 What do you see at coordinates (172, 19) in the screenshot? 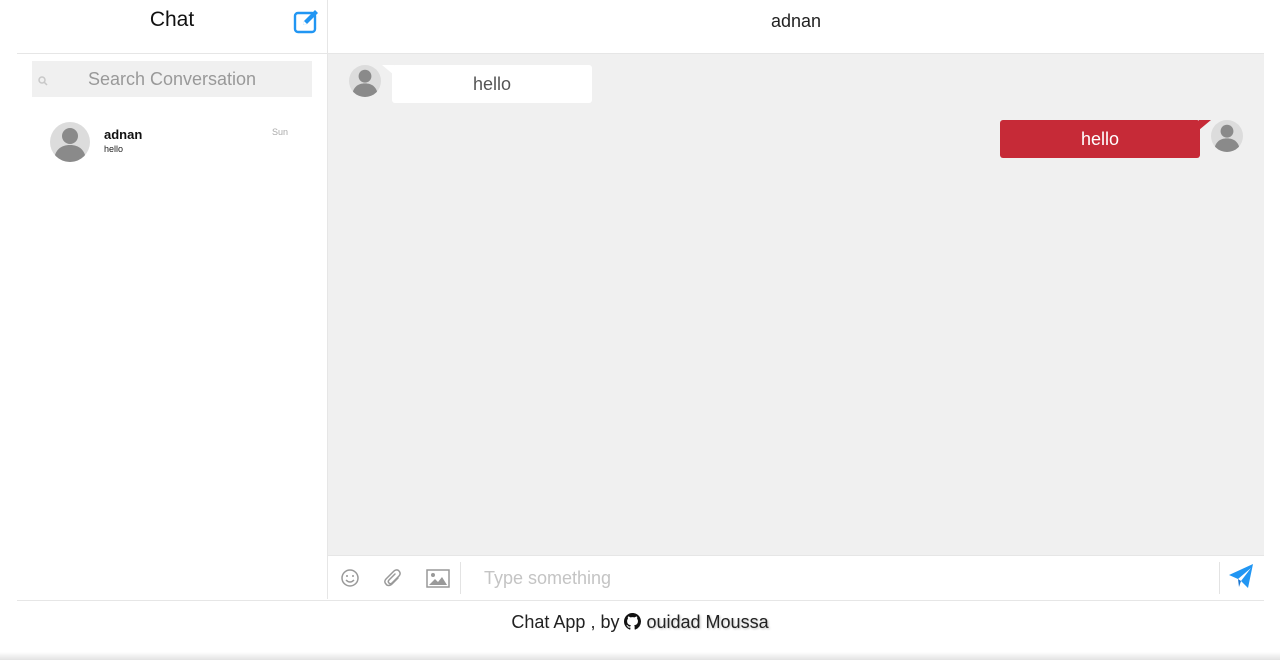
I see `sidebar-title: Chat` at bounding box center [172, 19].